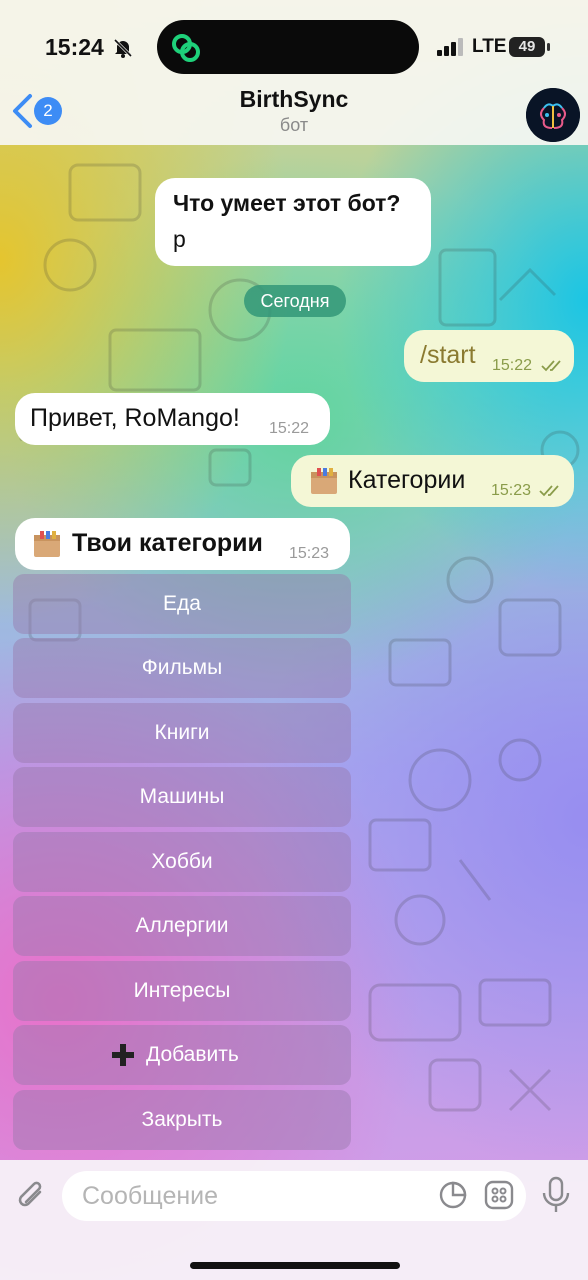  Describe the element at coordinates (182, 1120) in the screenshot. I see `keyboard-button-close: Закрыть` at that location.